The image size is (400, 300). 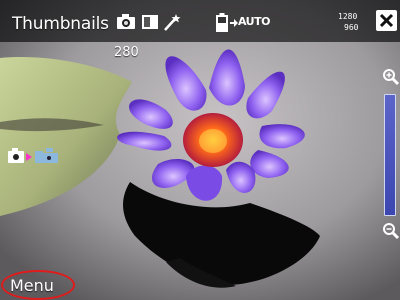 What do you see at coordinates (351, 27) in the screenshot?
I see `resolution-height: 960` at bounding box center [351, 27].